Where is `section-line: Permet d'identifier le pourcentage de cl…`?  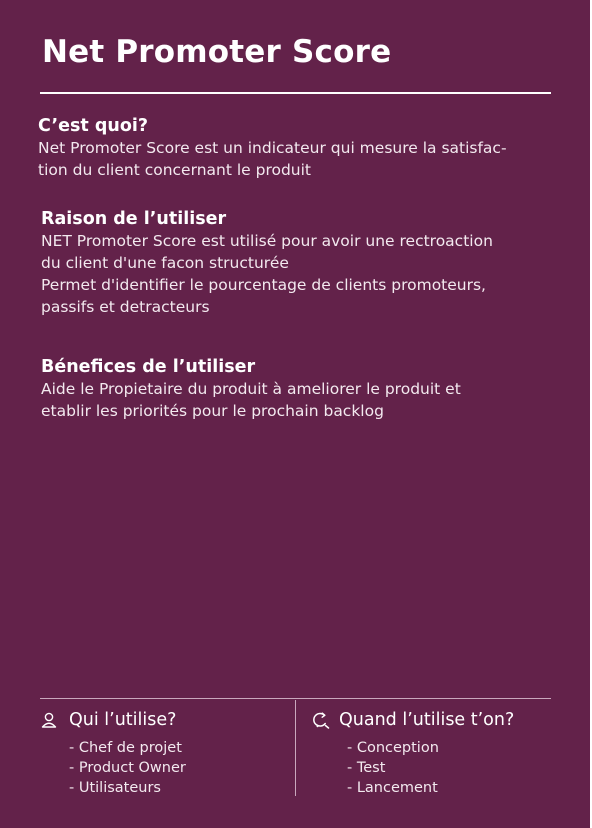 section-line: Permet d'identifier le pourcentage de cl… is located at coordinates (263, 285).